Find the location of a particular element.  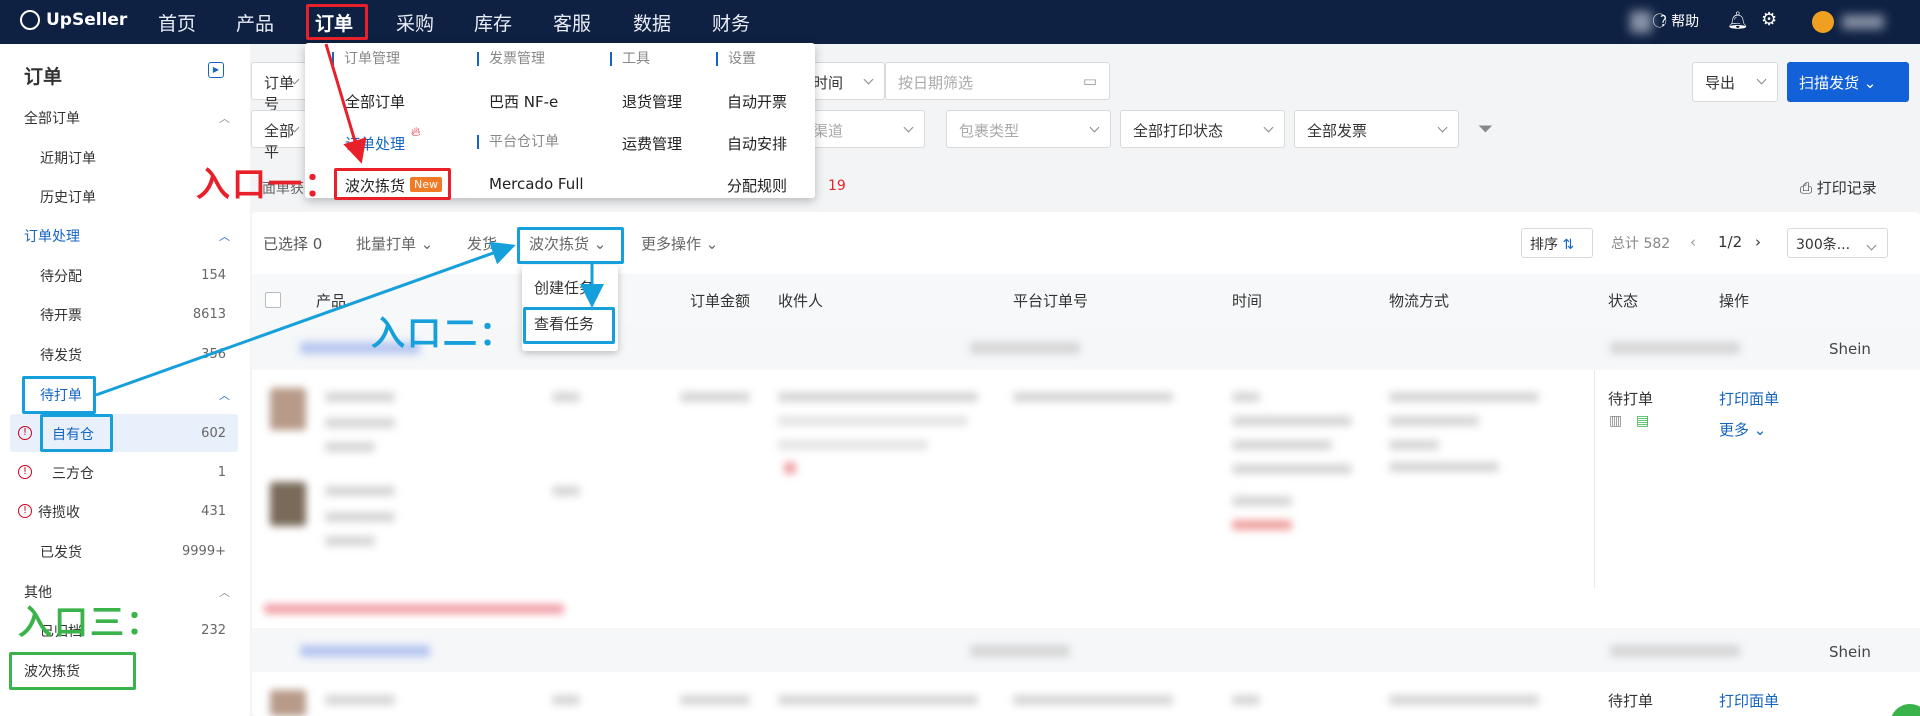

red-arrow is located at coordinates (345, 103).